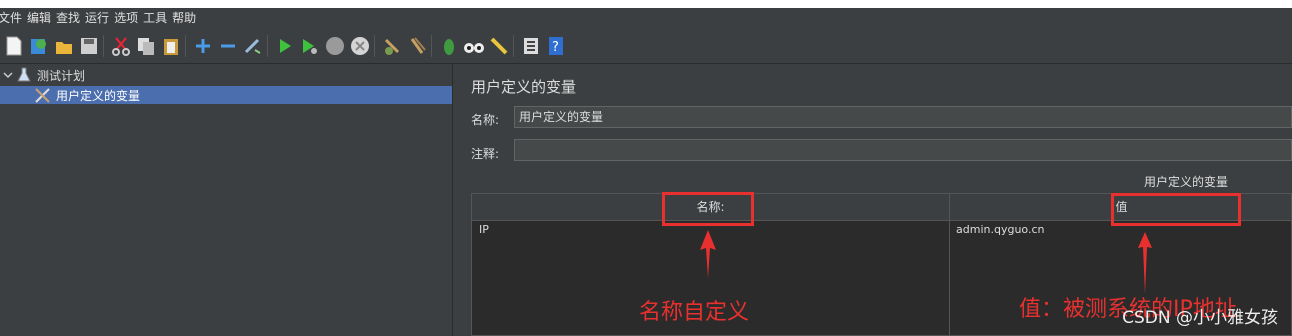  I want to click on window-top-strip, so click(646, 4).